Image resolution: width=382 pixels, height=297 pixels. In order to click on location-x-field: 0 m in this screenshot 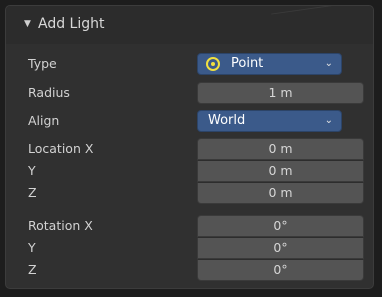, I will do `click(280, 149)`.